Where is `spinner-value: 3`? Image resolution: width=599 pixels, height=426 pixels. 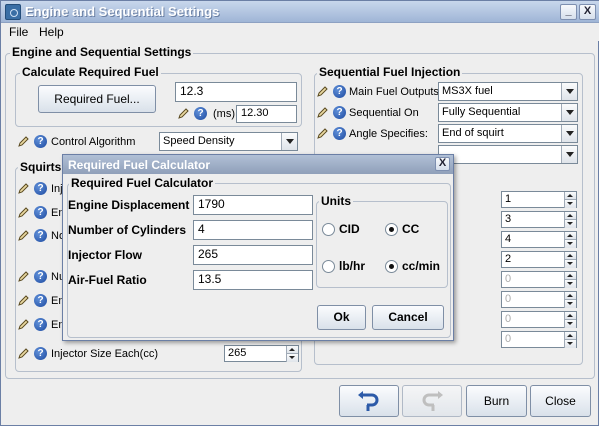 spinner-value: 3 is located at coordinates (508, 219).